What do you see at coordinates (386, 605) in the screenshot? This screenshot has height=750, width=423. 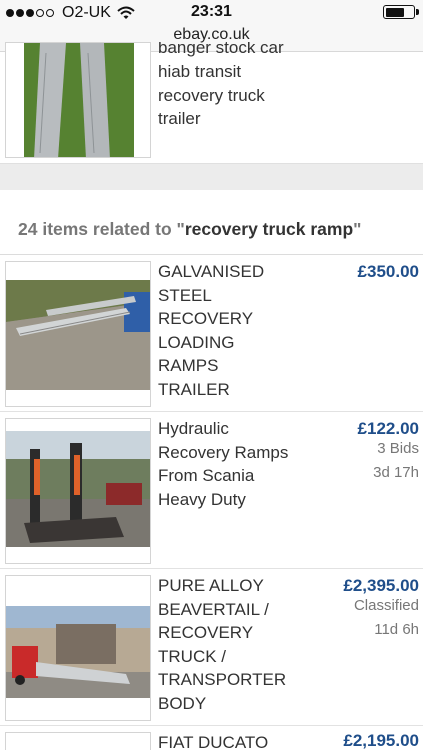 I see `listing-format: Classified` at bounding box center [386, 605].